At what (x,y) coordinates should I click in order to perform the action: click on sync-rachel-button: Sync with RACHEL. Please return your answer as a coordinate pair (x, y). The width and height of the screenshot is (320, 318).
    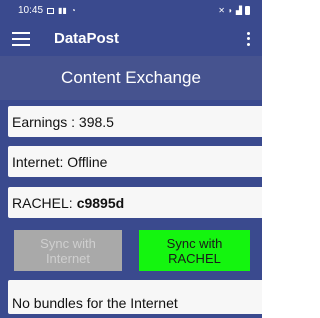
    Looking at the image, I should click on (194, 250).